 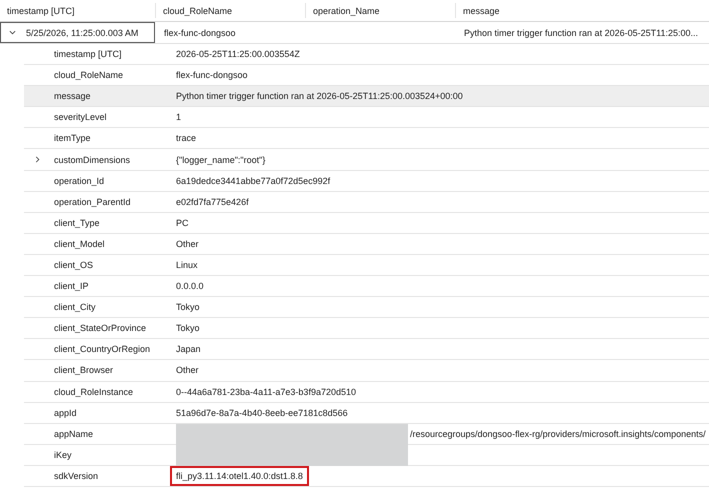 What do you see at coordinates (74, 265) in the screenshot?
I see `field-name: client_OS` at bounding box center [74, 265].